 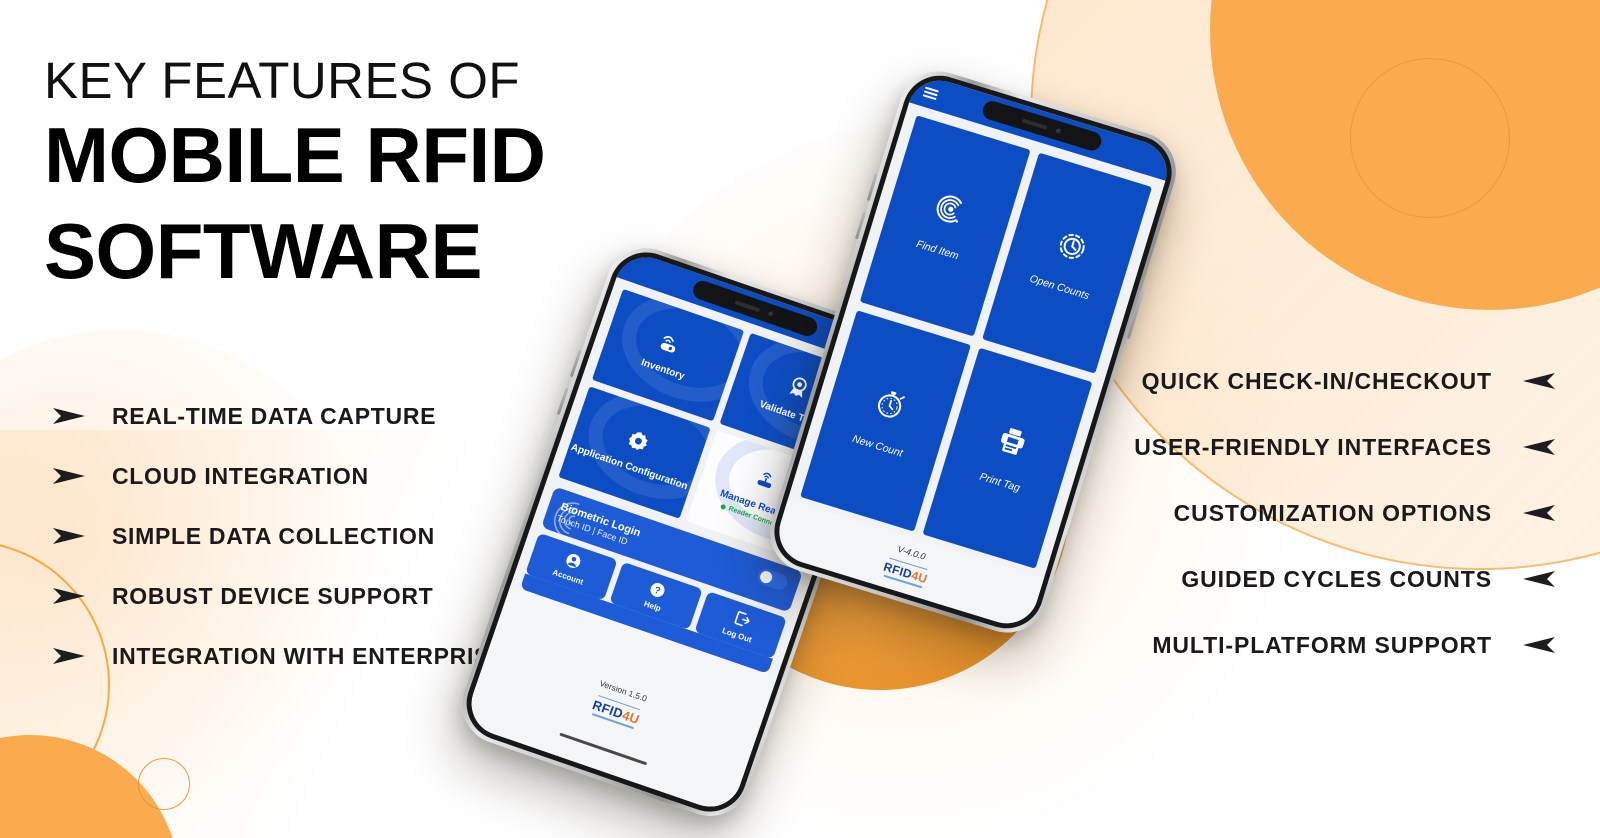 I want to click on list-item-label: GUIDED CYCLES COUNTS, so click(x=1336, y=578).